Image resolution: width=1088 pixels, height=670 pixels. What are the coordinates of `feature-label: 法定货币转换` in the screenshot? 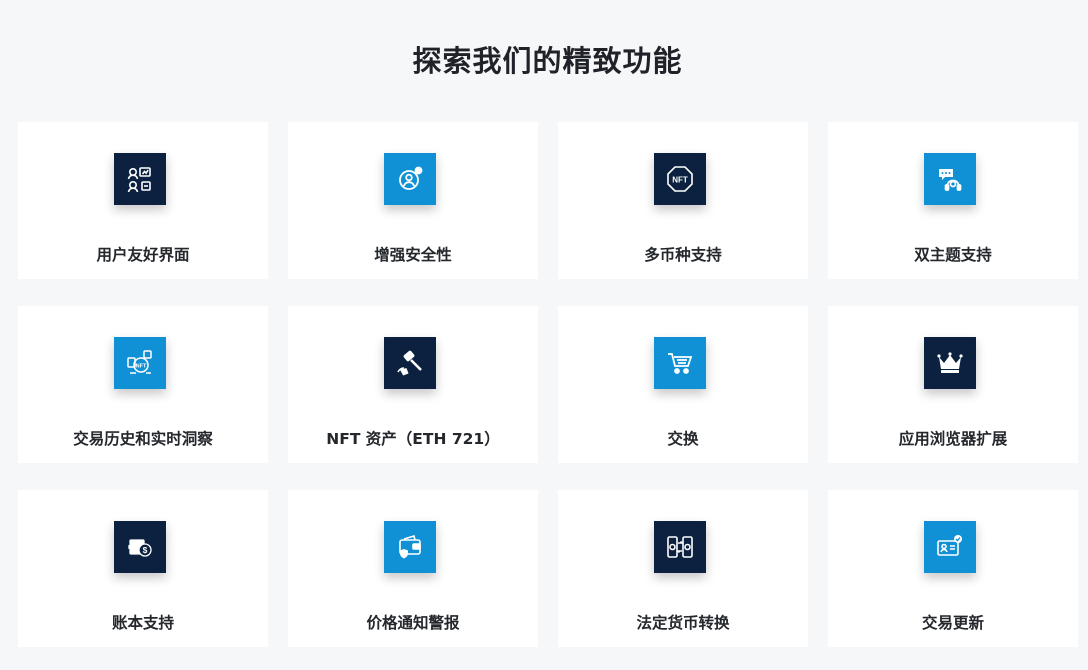 It's located at (683, 623).